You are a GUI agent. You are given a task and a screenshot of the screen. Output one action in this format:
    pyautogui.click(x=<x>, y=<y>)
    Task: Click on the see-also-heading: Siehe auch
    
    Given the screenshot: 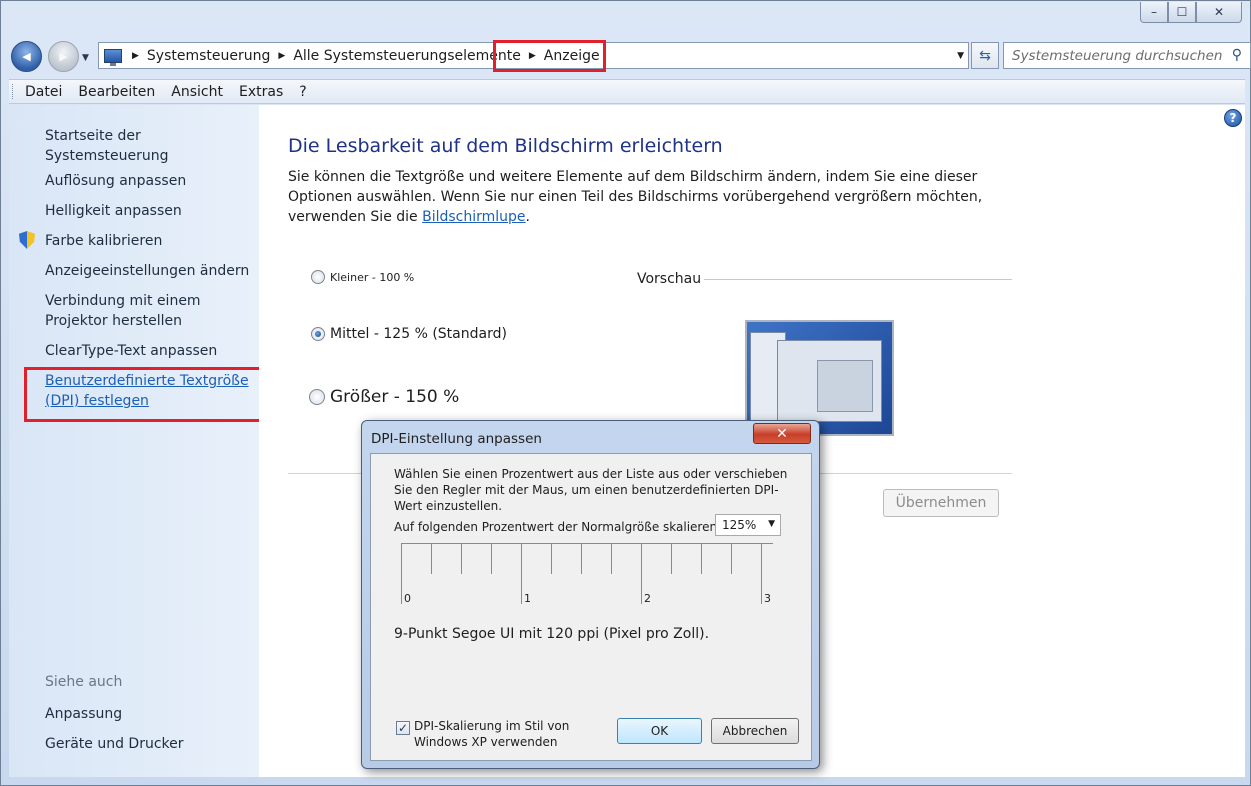 What is the action you would take?
    pyautogui.click(x=84, y=682)
    